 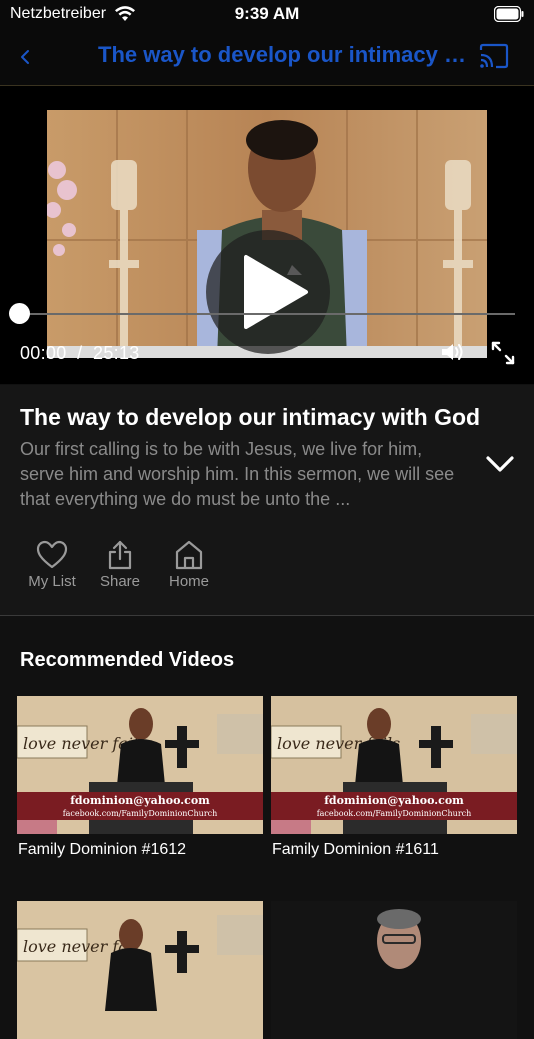 What do you see at coordinates (127, 660) in the screenshot?
I see `recommended-heading: Recommended Videos` at bounding box center [127, 660].